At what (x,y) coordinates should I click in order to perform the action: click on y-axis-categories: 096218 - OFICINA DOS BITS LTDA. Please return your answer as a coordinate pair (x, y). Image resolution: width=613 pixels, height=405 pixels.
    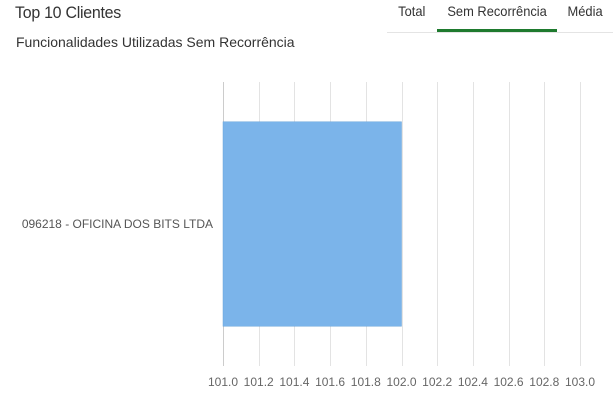
    Looking at the image, I should click on (117, 224).